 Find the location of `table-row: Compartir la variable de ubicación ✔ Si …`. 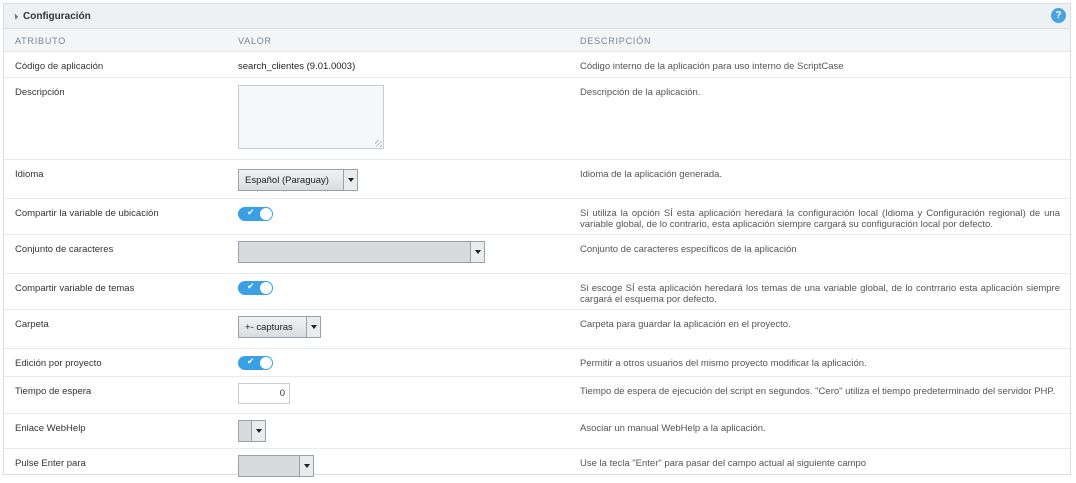

table-row: Compartir la variable de ubicación ✔ Si … is located at coordinates (537, 217).